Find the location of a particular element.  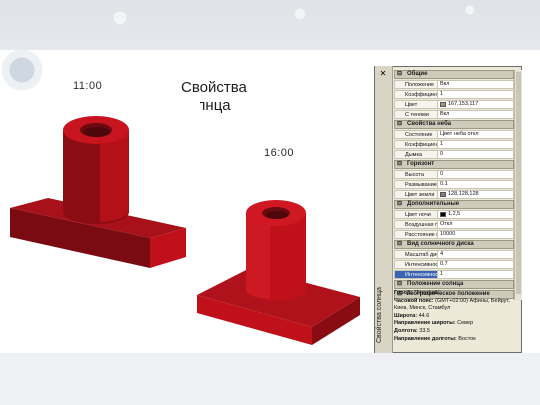

property-row: Интенсивност...1 is located at coordinates (454, 274).